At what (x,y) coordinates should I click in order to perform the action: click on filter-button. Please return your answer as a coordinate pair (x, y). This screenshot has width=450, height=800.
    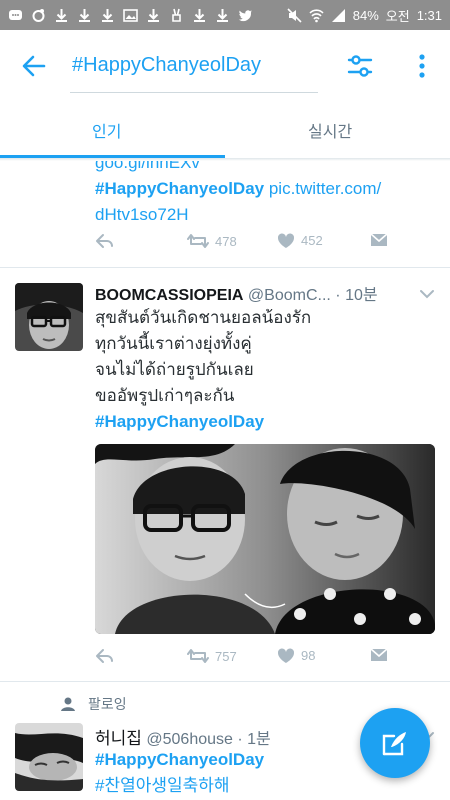
    Looking at the image, I should click on (360, 66).